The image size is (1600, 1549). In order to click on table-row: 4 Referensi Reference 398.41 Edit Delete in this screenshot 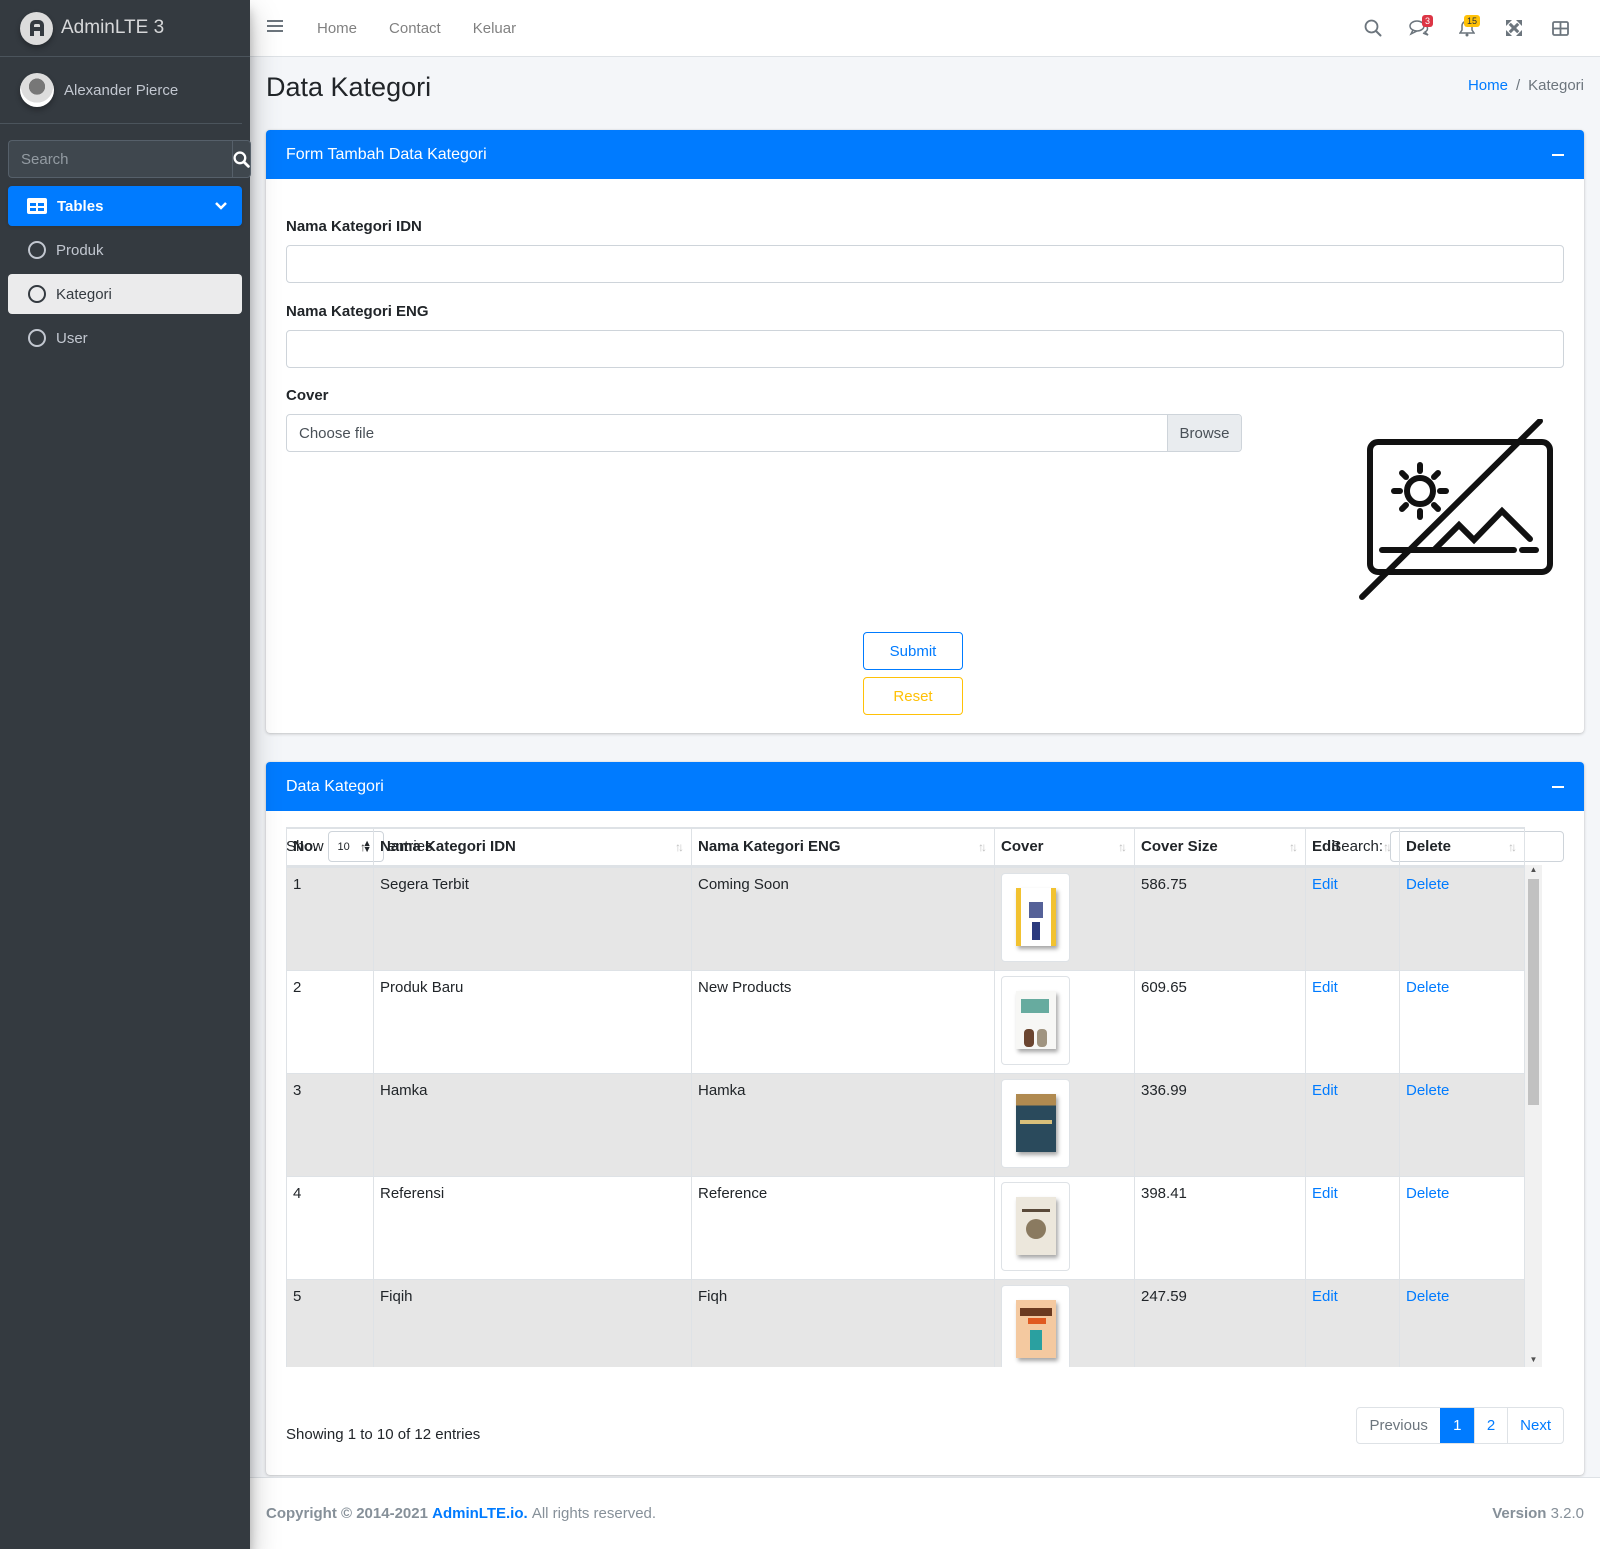, I will do `click(905, 1227)`.